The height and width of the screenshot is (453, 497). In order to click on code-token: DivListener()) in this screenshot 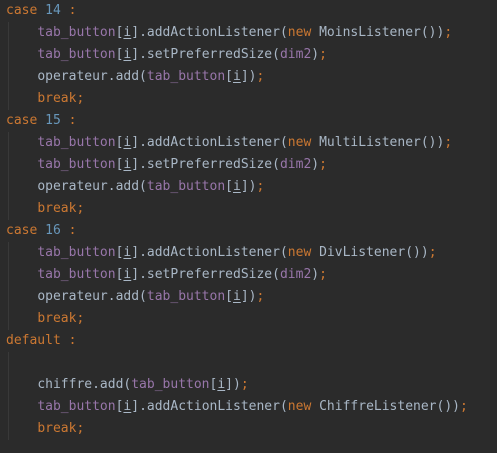, I will do `click(374, 252)`.